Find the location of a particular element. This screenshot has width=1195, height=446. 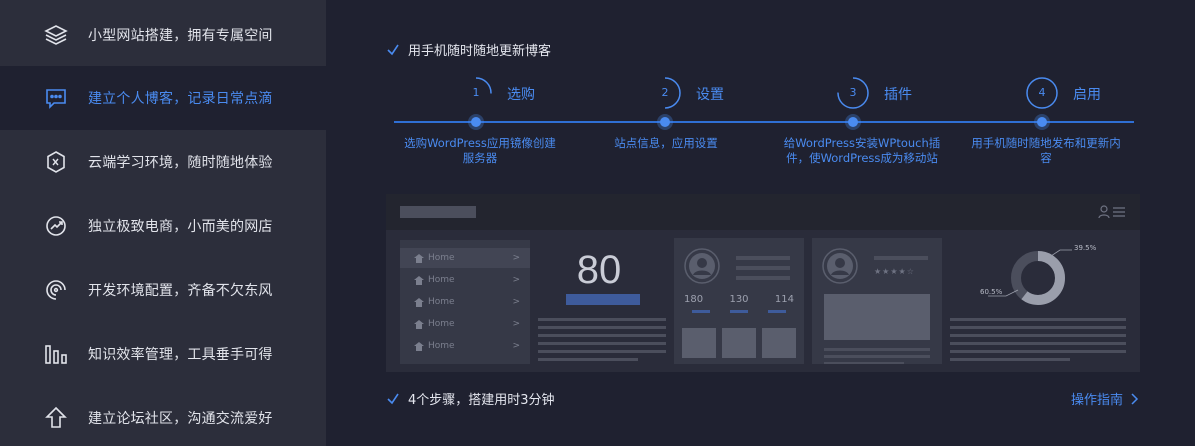

guide-link: 操作指南 is located at coordinates (1105, 398).